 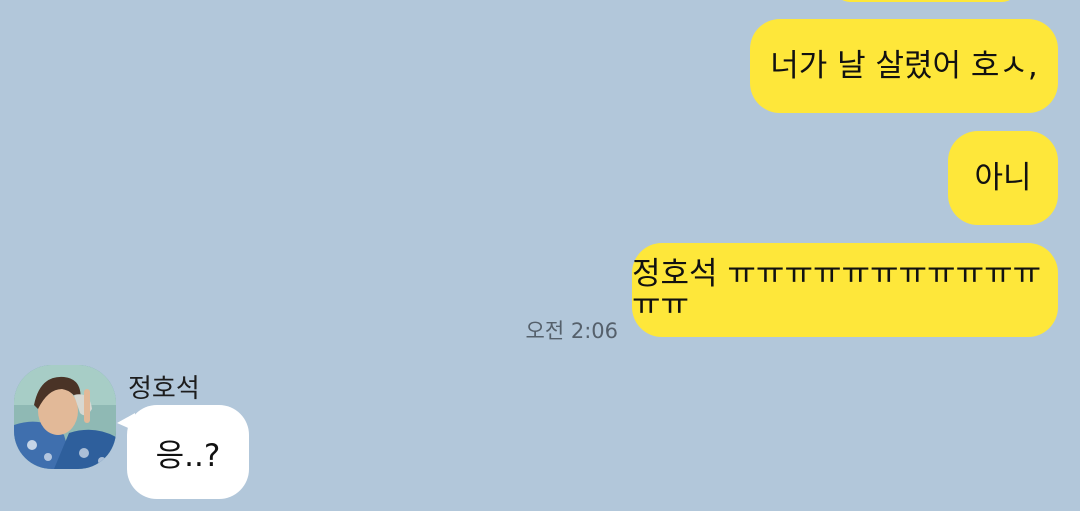 I want to click on profile-photo-icon, so click(x=65, y=417).